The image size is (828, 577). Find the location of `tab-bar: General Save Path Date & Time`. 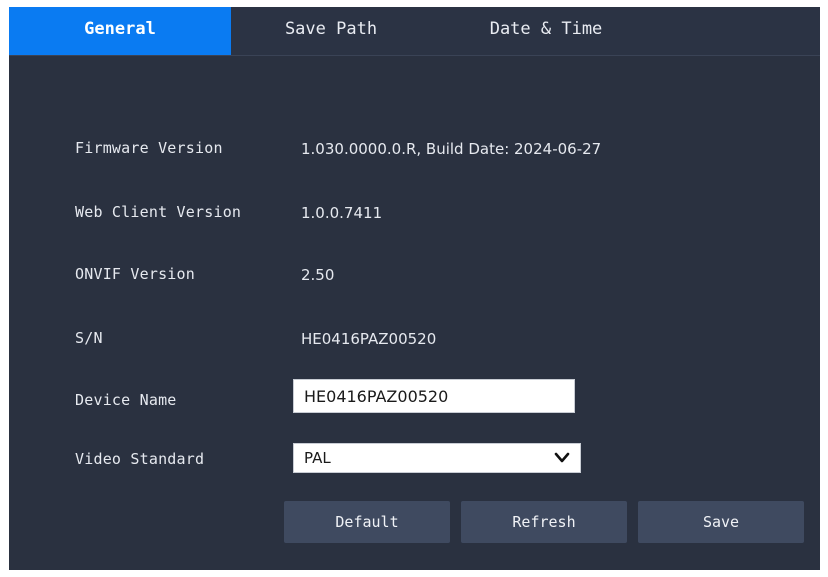

tab-bar: General Save Path Date & Time is located at coordinates (414, 31).